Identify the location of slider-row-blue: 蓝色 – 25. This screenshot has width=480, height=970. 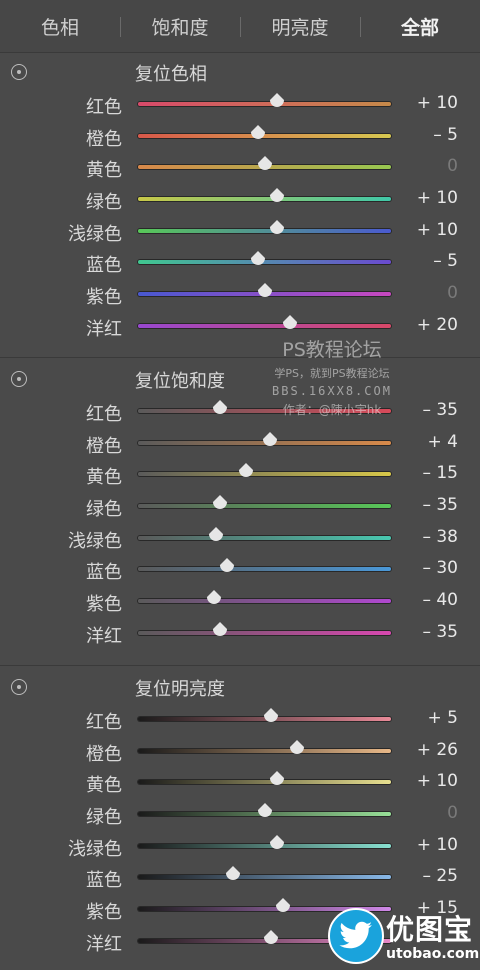
(240, 879).